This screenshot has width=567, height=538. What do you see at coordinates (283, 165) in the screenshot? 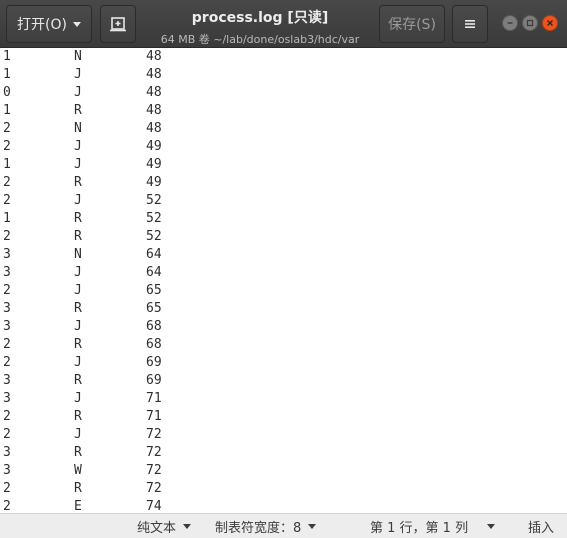
I see `text-line: 1 J 49` at bounding box center [283, 165].